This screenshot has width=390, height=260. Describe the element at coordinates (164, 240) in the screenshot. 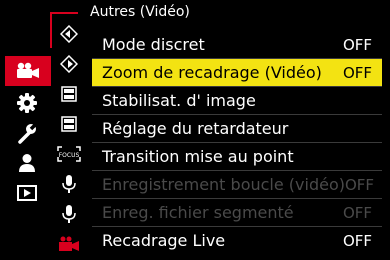

I see `menu-item-label: Recadrage Live` at that location.